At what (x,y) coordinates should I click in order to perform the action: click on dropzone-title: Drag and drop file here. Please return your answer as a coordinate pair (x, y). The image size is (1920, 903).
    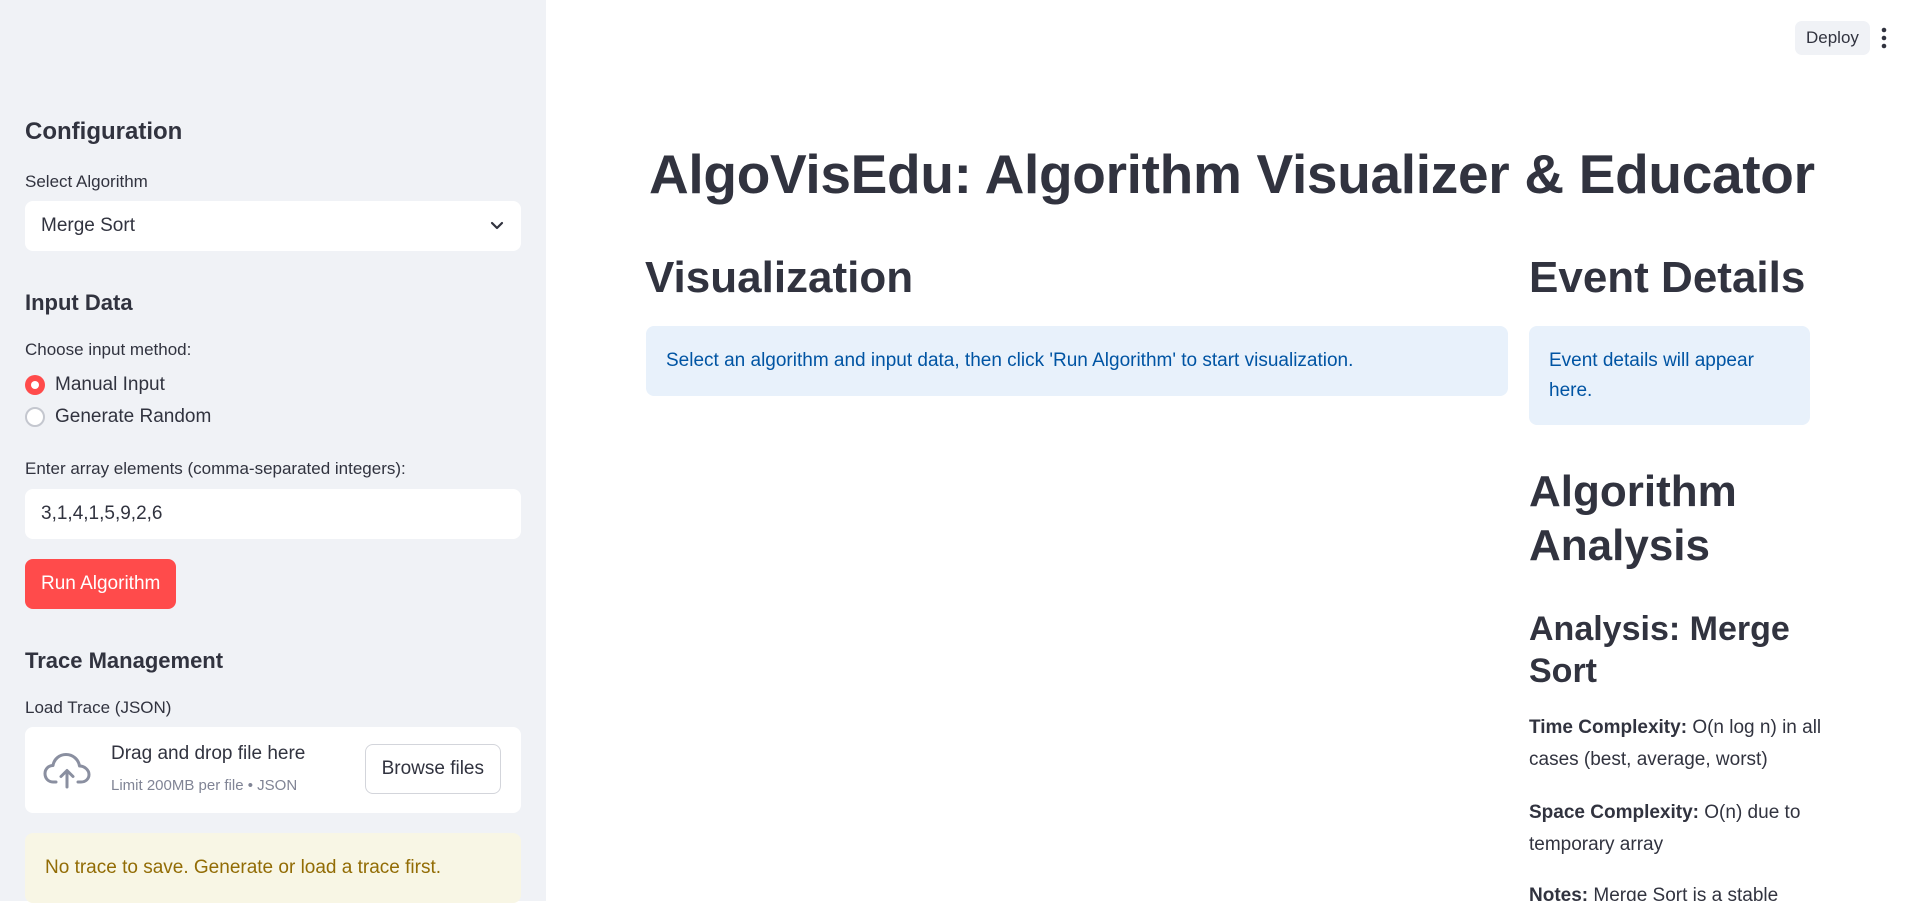
    Looking at the image, I should click on (208, 753).